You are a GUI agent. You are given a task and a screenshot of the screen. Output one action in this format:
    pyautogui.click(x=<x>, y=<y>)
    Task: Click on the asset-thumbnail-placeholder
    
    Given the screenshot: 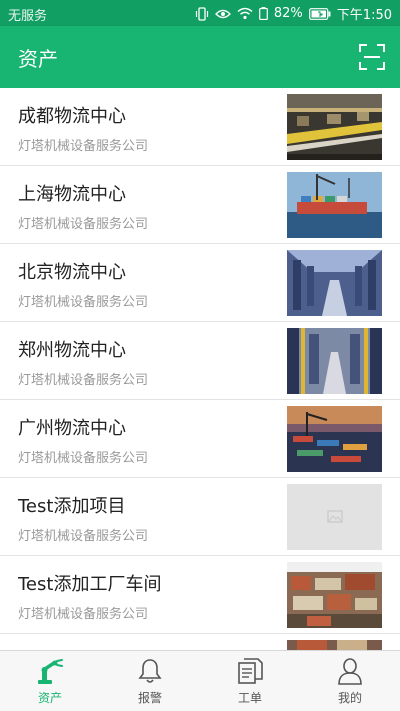 What is the action you would take?
    pyautogui.click(x=334, y=517)
    